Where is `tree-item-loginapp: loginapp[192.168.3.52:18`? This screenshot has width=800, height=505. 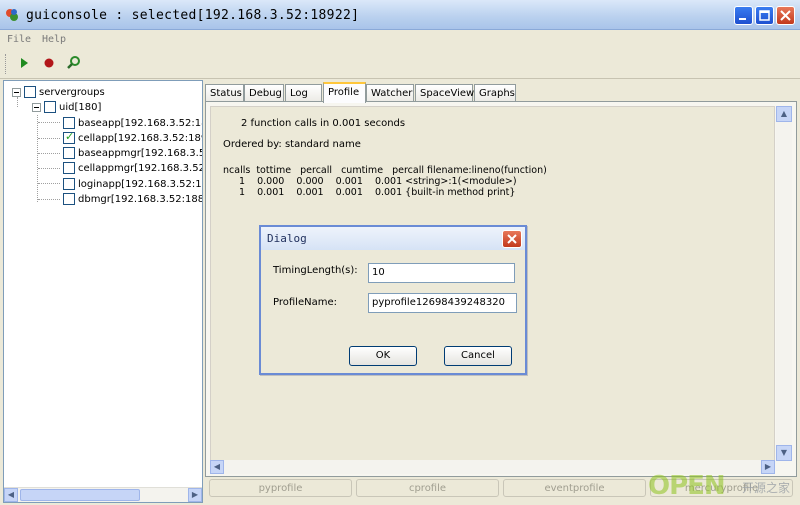
tree-item-loginapp: loginapp[192.168.3.52:18 is located at coordinates (133, 184).